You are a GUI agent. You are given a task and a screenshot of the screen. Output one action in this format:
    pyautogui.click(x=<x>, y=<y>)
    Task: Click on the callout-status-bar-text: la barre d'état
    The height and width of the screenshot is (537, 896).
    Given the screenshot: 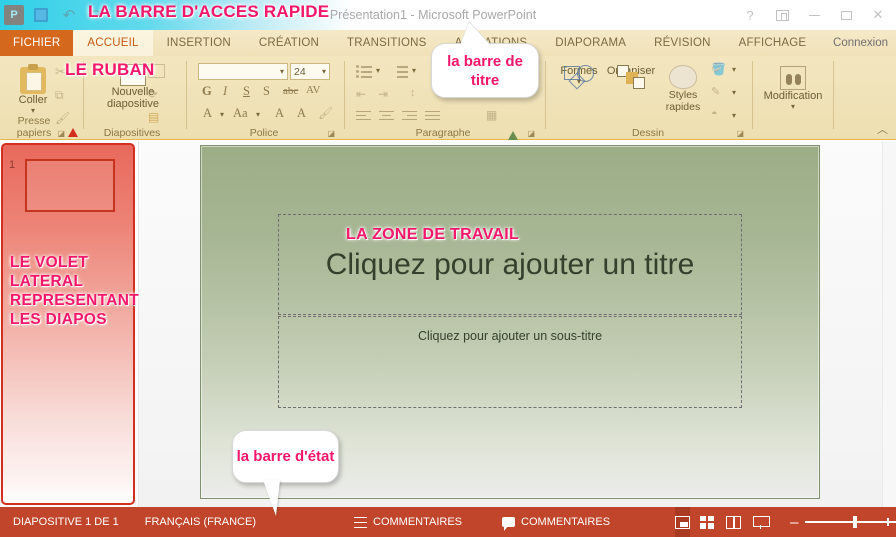 What is the action you would take?
    pyautogui.click(x=285, y=456)
    